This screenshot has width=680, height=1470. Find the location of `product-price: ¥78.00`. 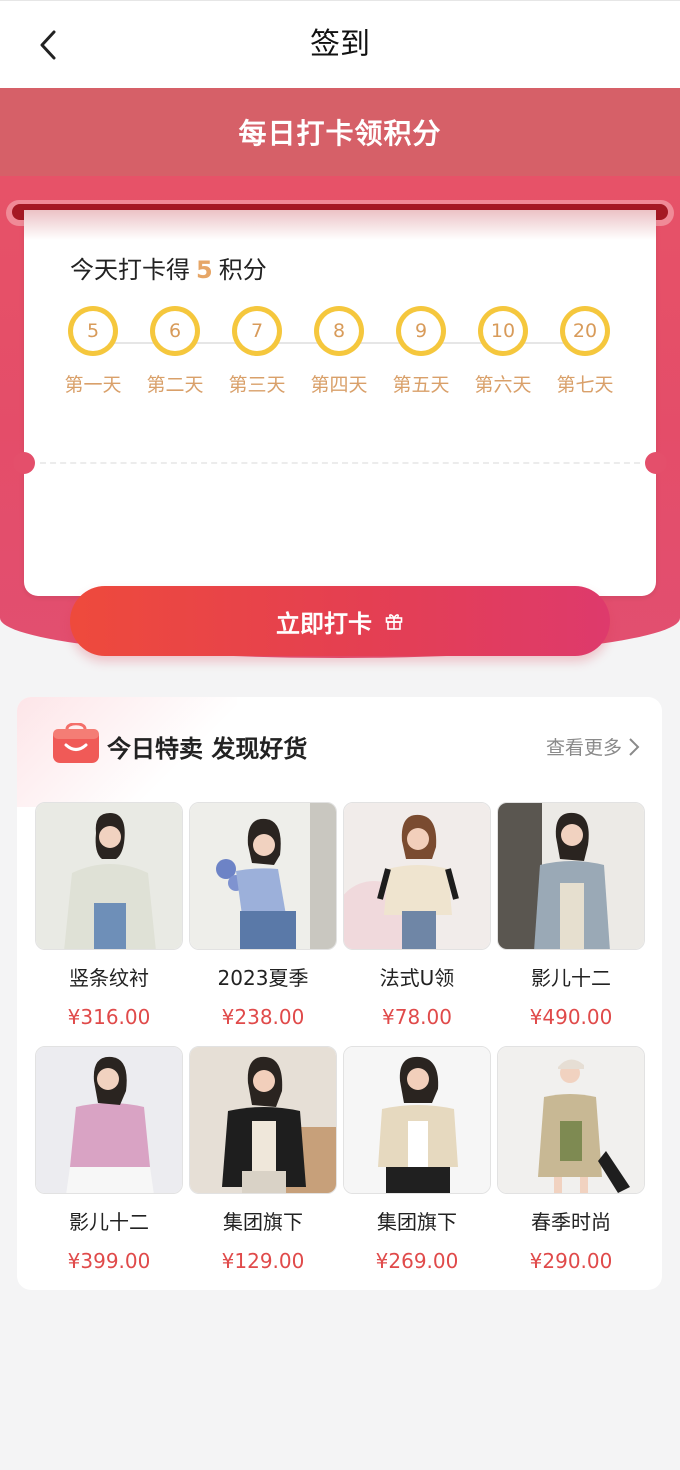

product-price: ¥78.00 is located at coordinates (417, 1017).